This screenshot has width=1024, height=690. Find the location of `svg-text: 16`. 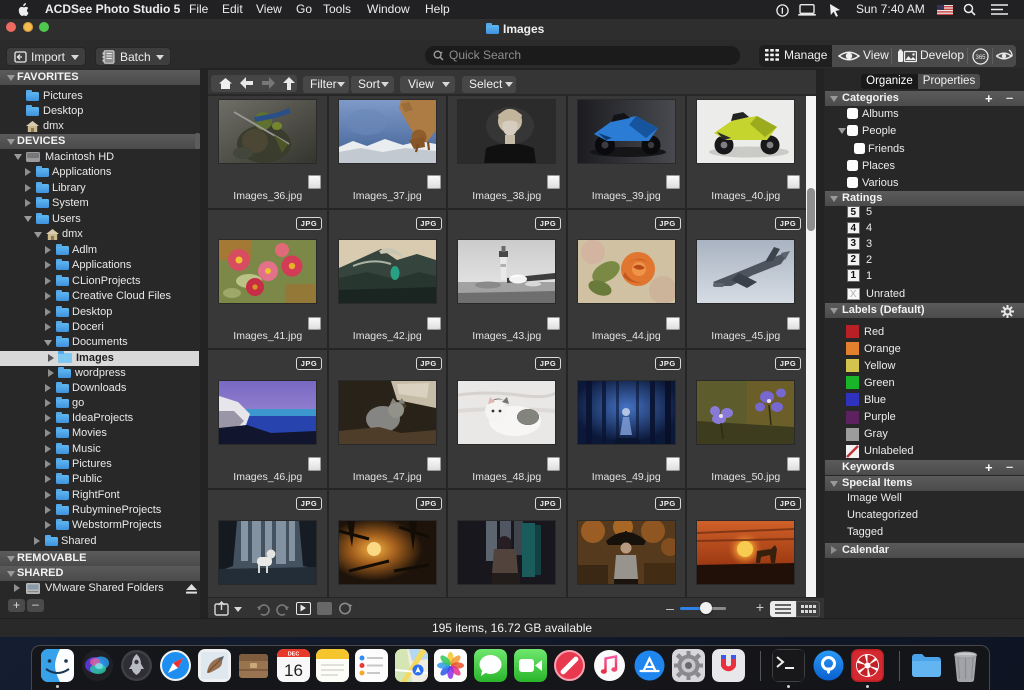

svg-text: 16 is located at coordinates (293, 670).